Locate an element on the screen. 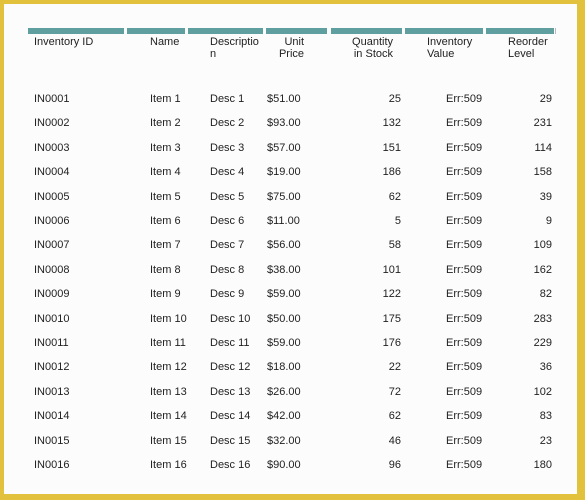 This screenshot has height=500, width=585. cell-name: Item 10 is located at coordinates (168, 319).